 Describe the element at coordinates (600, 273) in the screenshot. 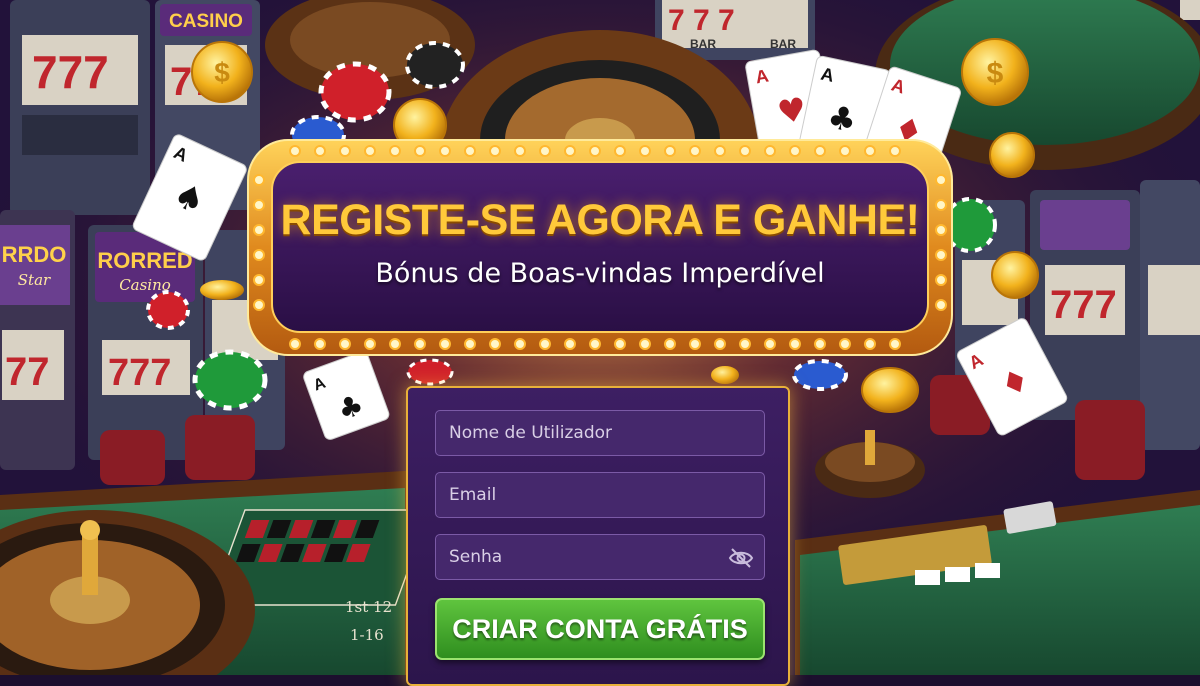

I see `promo-subheadline: Bónus de Boas-vindas Imperdível` at that location.